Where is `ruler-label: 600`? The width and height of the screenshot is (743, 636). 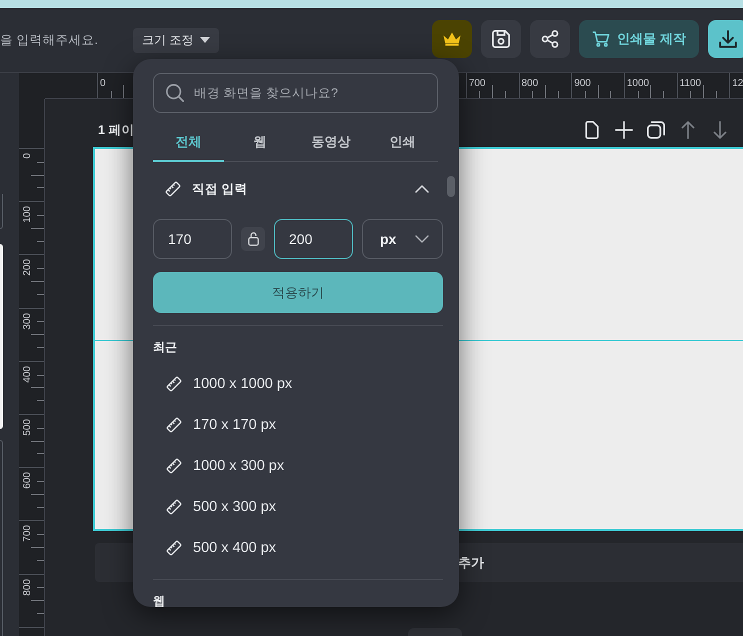 ruler-label: 600 is located at coordinates (28, 480).